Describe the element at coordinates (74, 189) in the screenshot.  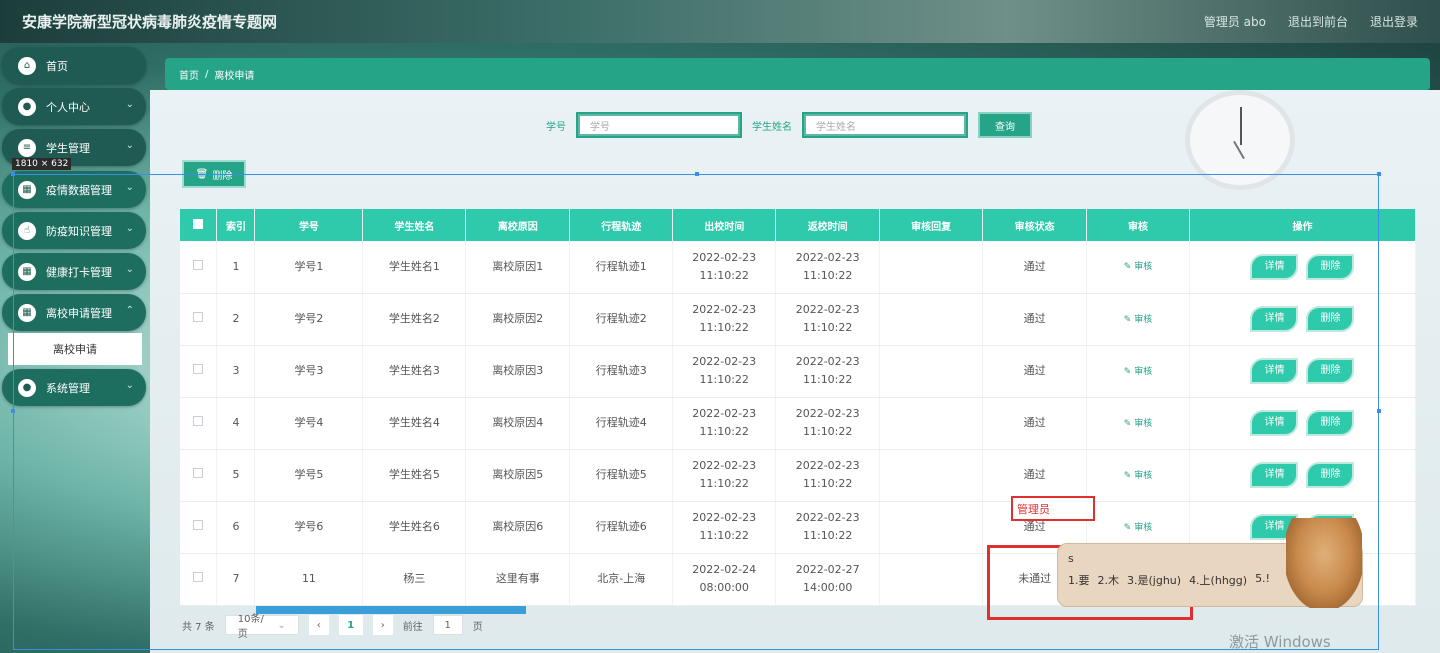
I see `sidebar-item-epidemic-data: ▦ 疫情数据管理 ⌄` at that location.